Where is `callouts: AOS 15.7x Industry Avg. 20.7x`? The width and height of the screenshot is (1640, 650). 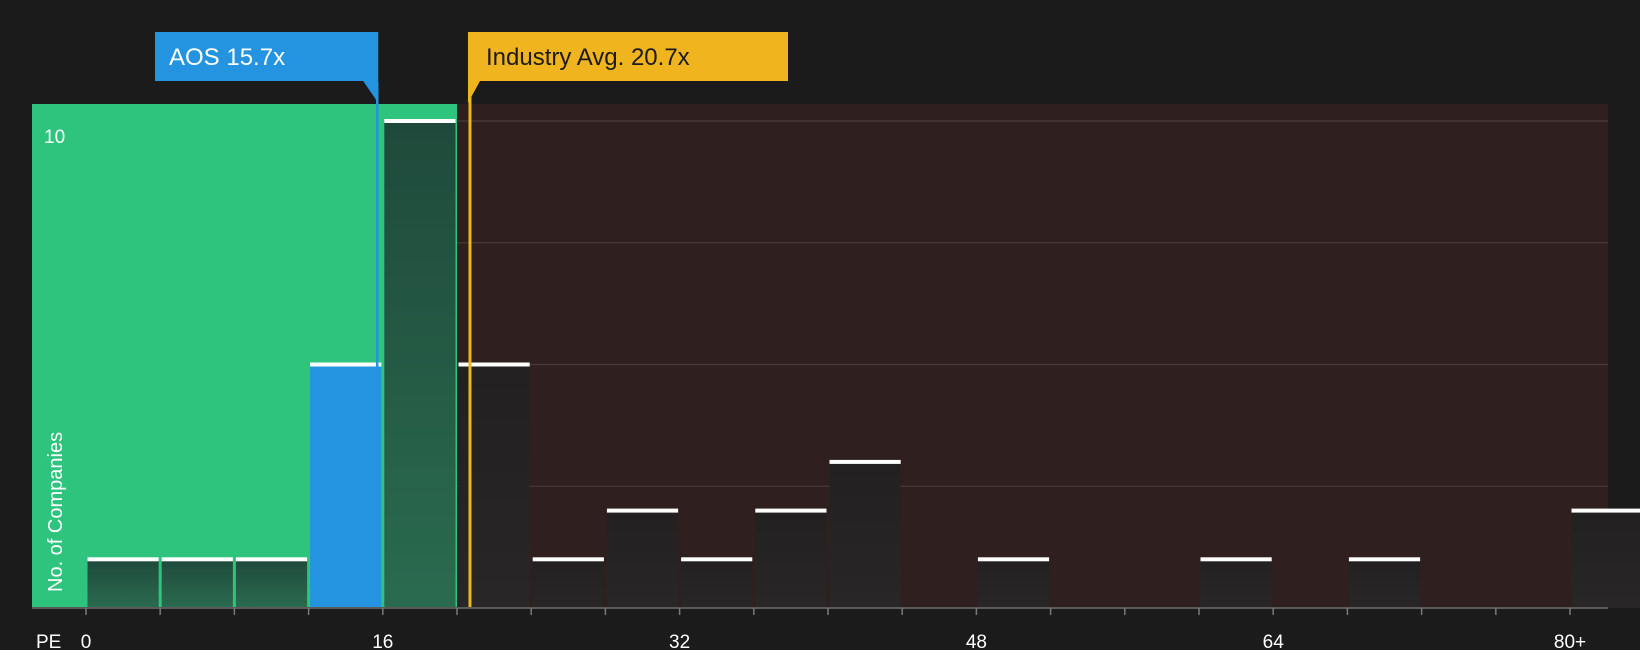 callouts: AOS 15.7x Industry Avg. 20.7x is located at coordinates (471, 67).